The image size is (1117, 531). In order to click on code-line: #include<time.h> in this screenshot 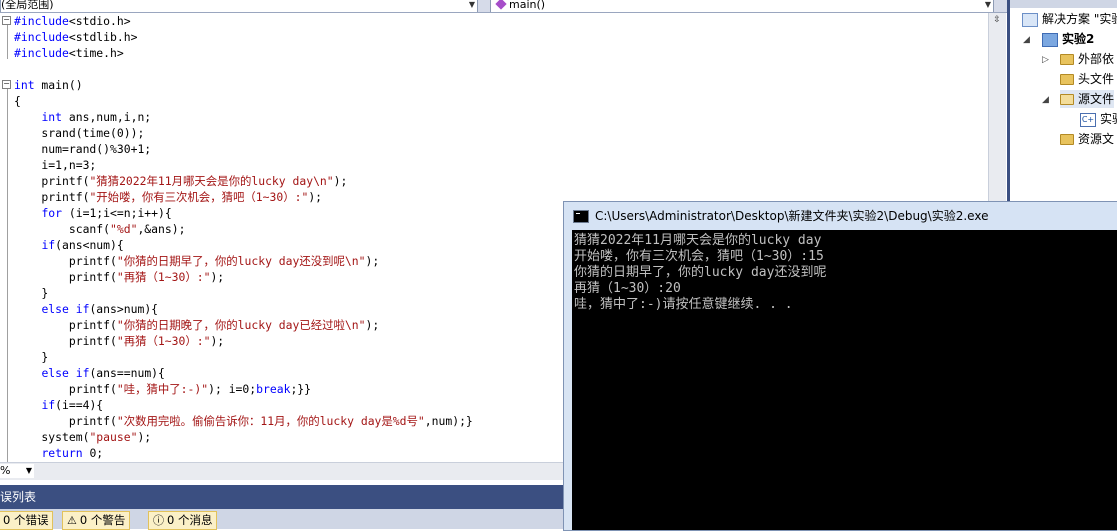, I will do `click(69, 53)`.